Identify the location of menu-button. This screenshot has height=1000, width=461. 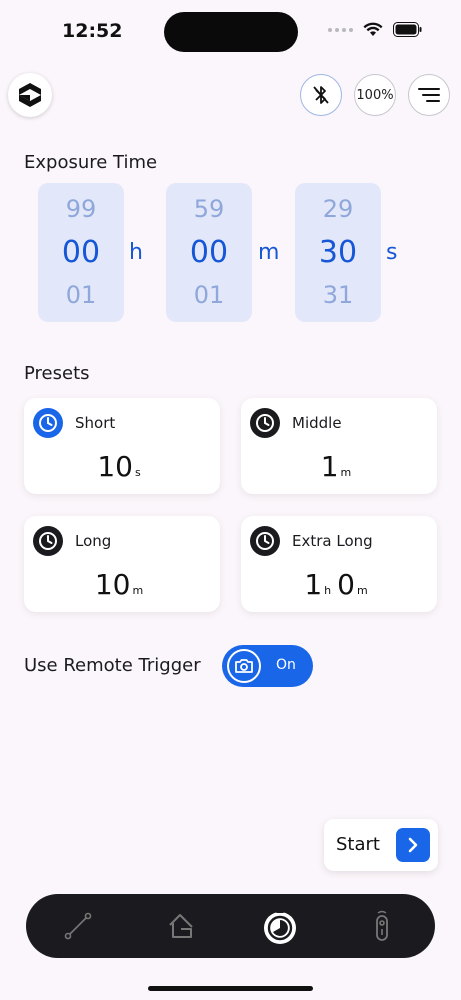
(429, 95).